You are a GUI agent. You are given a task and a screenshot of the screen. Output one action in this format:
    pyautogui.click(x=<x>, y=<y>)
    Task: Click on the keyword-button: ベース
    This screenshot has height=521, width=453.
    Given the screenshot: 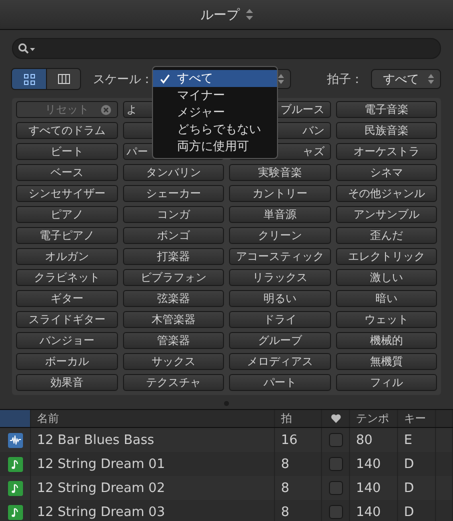 What is the action you would take?
    pyautogui.click(x=67, y=172)
    